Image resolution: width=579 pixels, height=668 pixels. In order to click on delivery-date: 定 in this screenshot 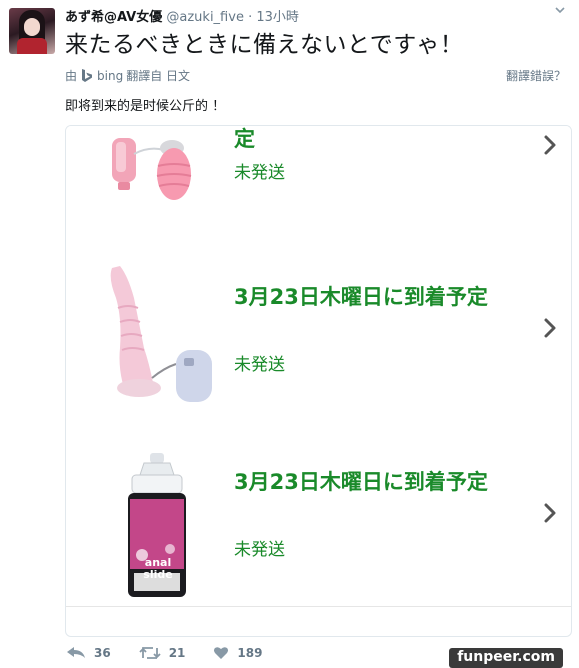, I will do `click(244, 139)`.